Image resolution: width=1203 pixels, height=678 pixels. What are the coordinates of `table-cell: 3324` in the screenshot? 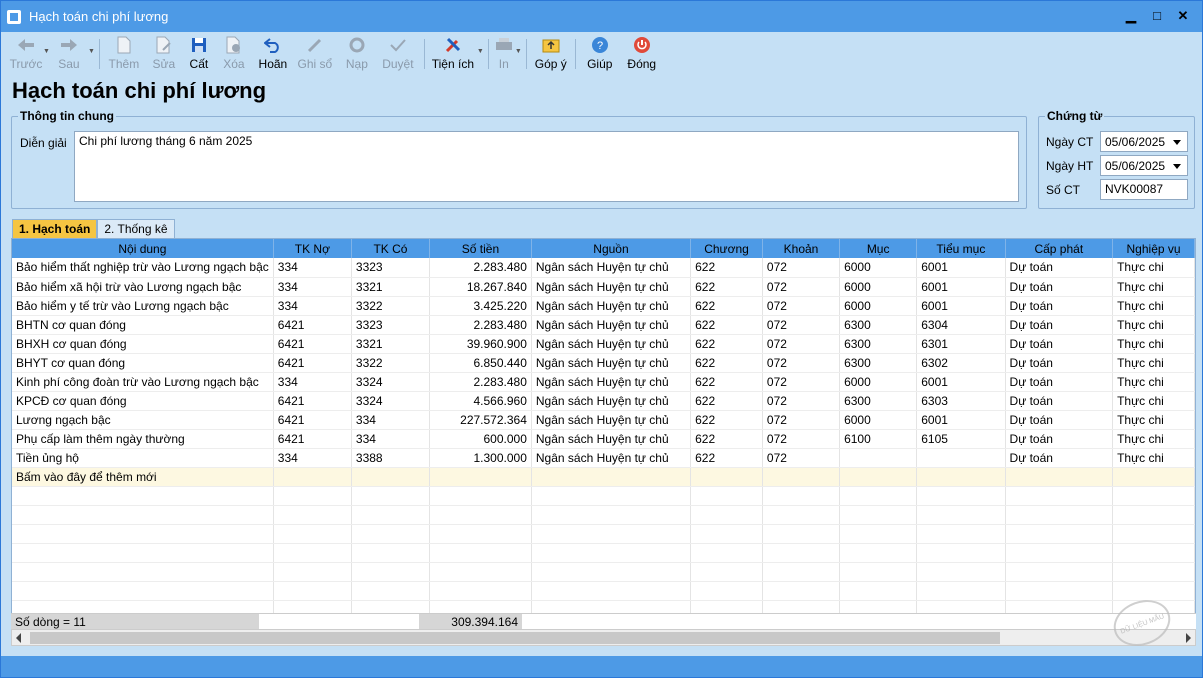 It's located at (391, 401).